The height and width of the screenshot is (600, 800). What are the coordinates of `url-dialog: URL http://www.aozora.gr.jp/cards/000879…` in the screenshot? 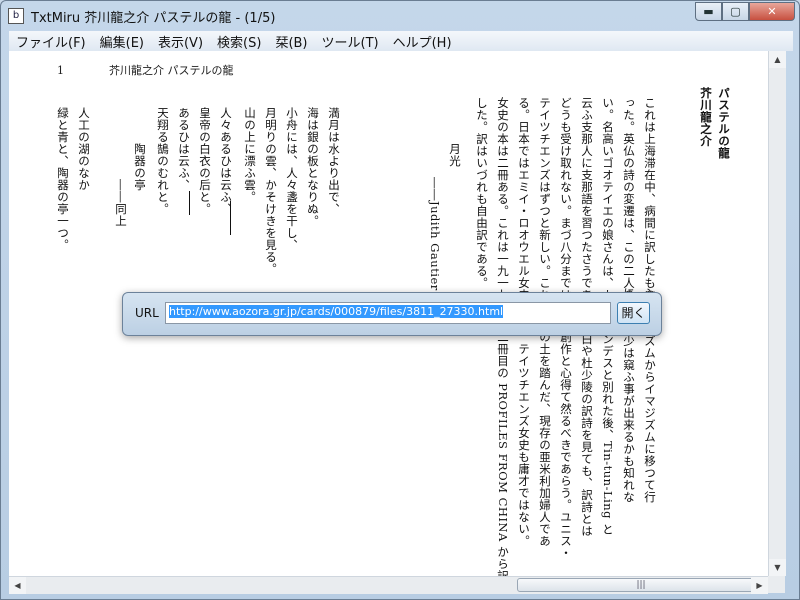 It's located at (392, 314).